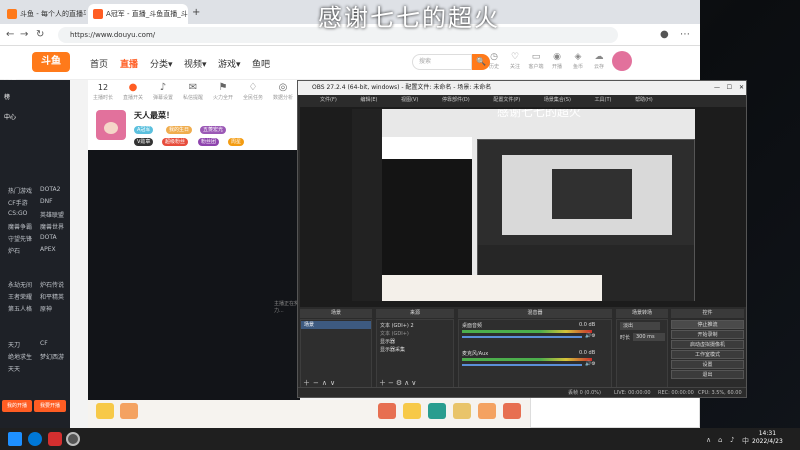 Image resolution: width=800 pixels, height=450 pixels. What do you see at coordinates (133, 91) in the screenshot?
I see `stat-item: ● 直播开关` at bounding box center [133, 91].